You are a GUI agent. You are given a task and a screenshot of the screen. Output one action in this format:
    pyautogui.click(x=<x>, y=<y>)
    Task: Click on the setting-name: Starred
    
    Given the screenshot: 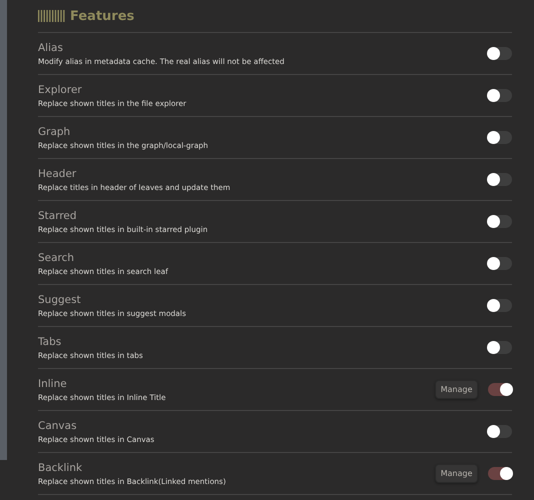 What is the action you would take?
    pyautogui.click(x=58, y=216)
    